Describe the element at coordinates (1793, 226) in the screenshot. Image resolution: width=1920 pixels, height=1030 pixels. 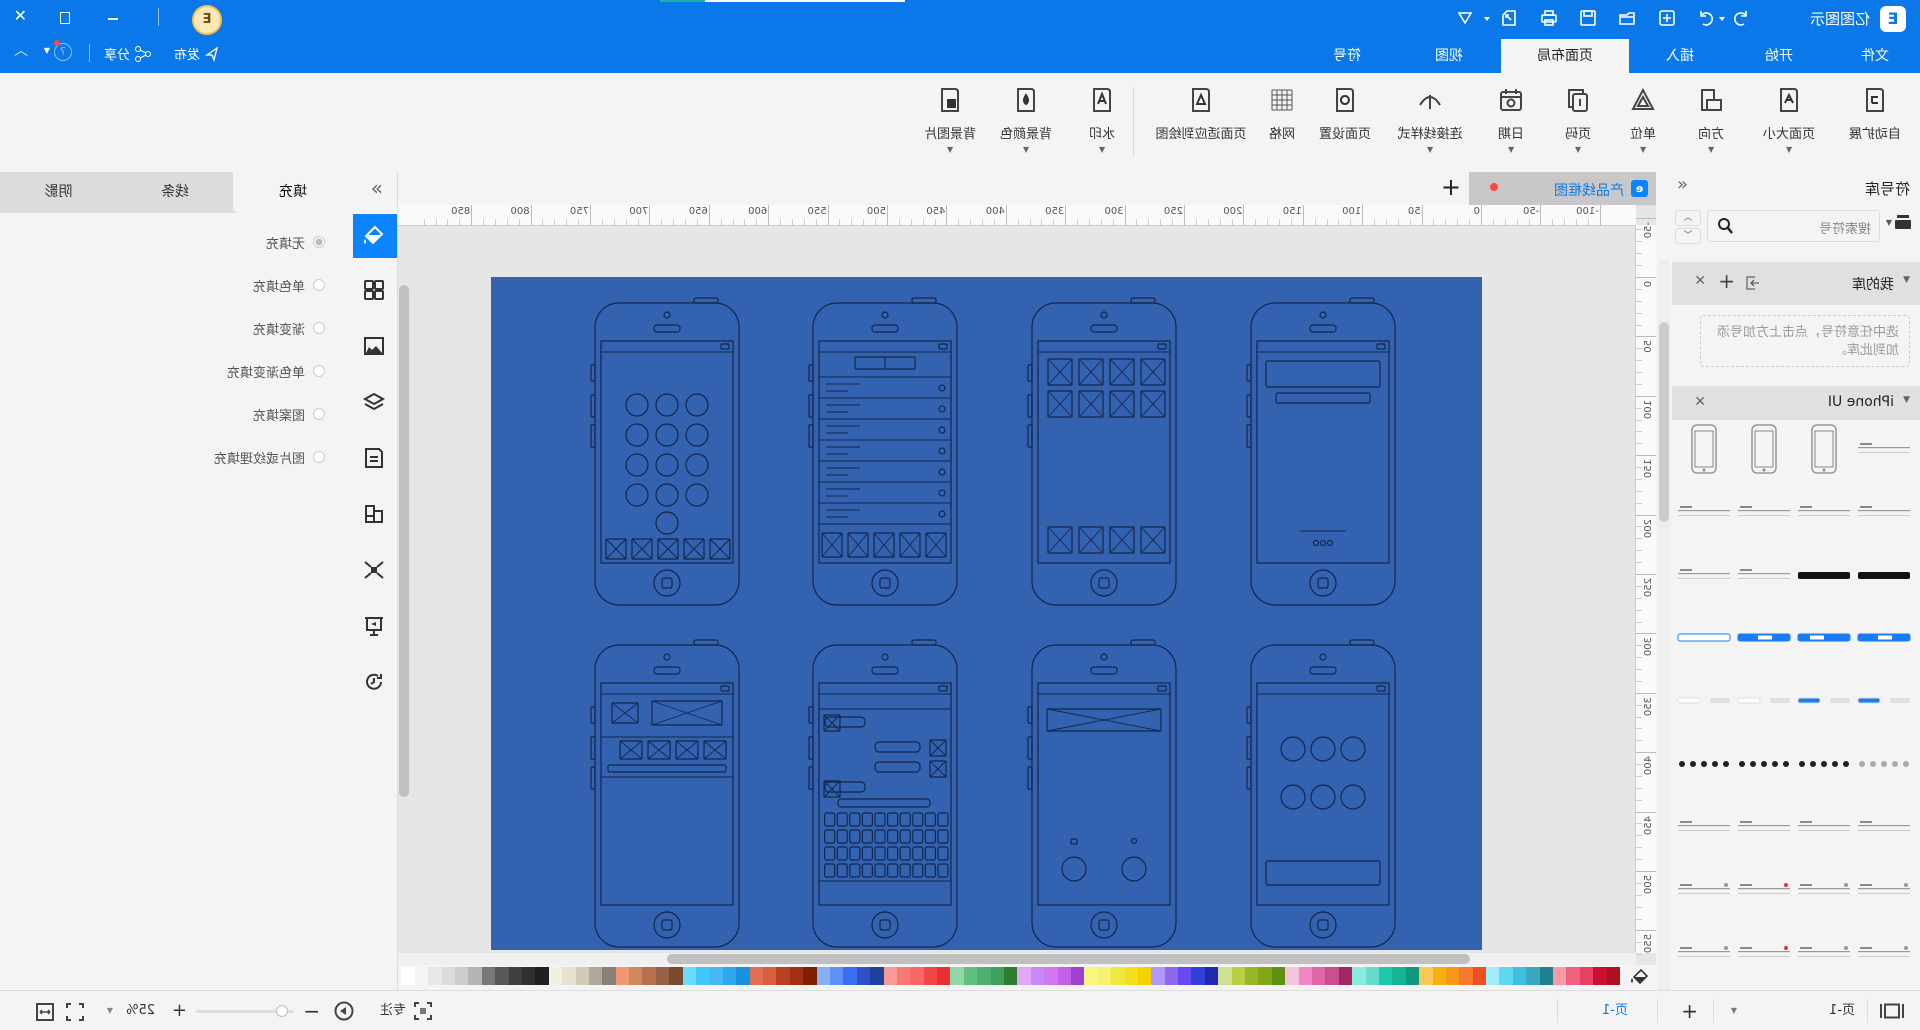
I see `symbol-search-input: 搜索符号` at that location.